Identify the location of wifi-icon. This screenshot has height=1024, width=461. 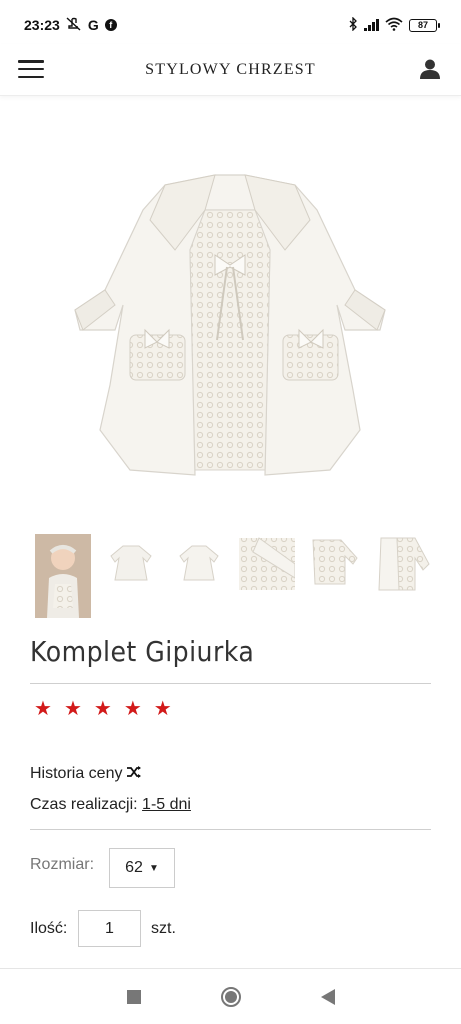
(394, 25).